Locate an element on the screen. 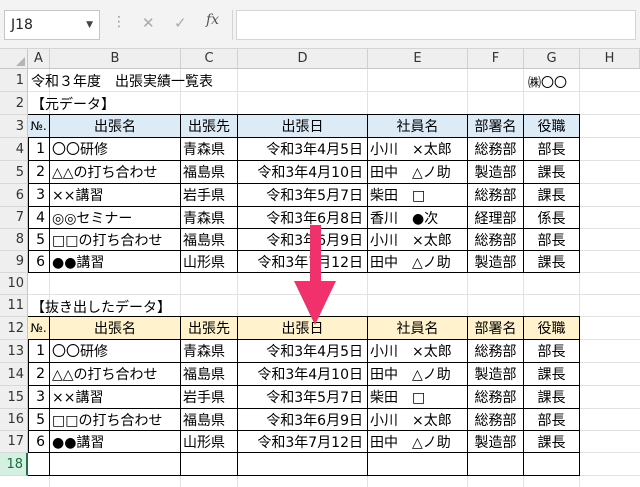 The image size is (640, 487). table-cell: 経理部 is located at coordinates (496, 218).